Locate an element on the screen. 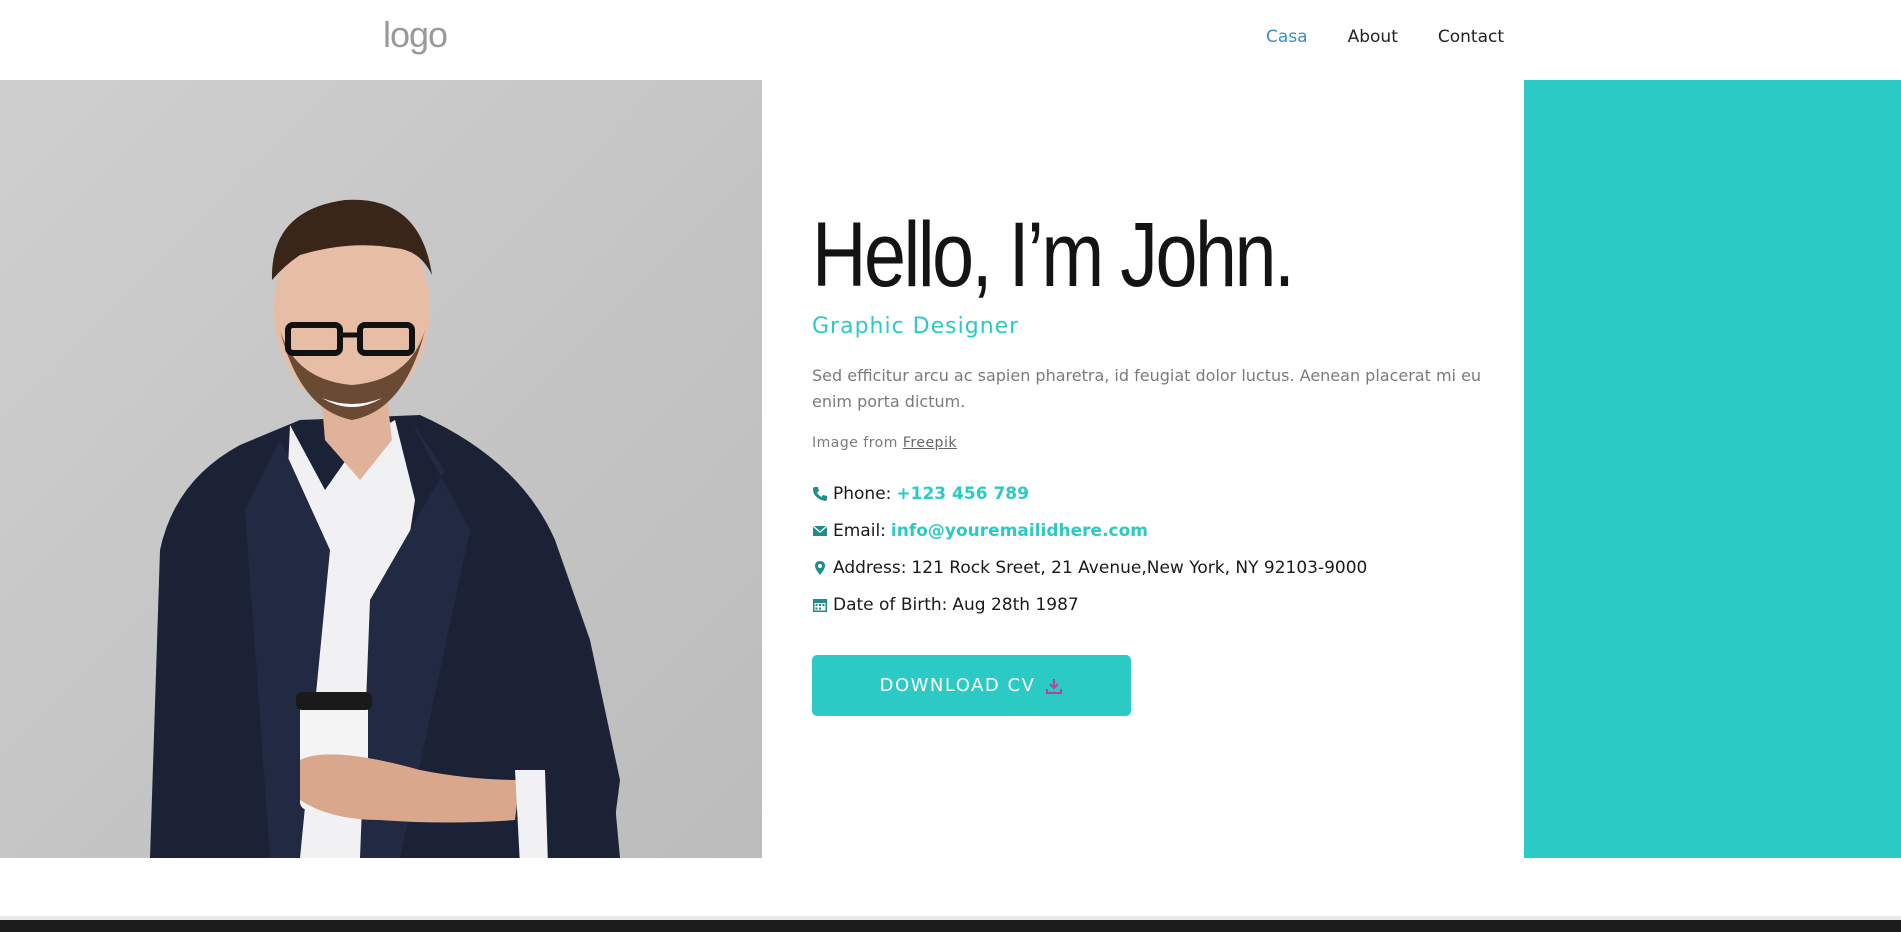  taskbar is located at coordinates (950, 926).